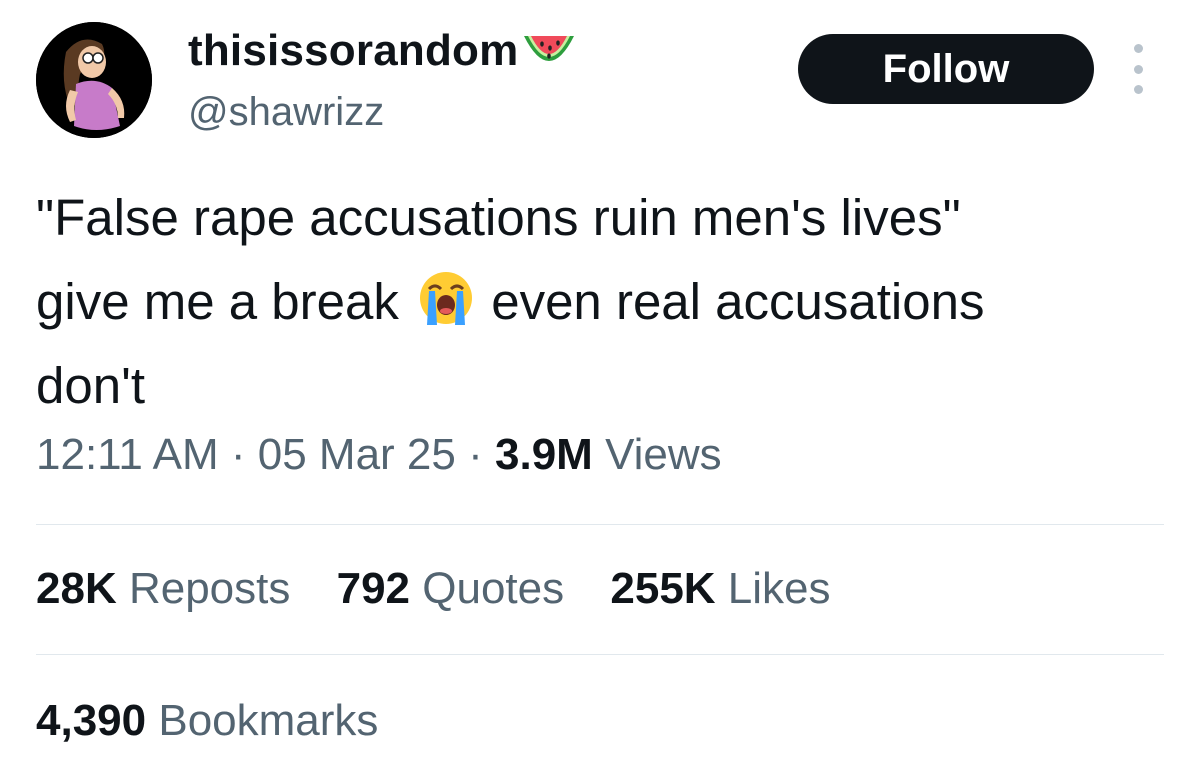  Describe the element at coordinates (738, 301) in the screenshot. I see `tweet-text-segment: even real accusations` at that location.